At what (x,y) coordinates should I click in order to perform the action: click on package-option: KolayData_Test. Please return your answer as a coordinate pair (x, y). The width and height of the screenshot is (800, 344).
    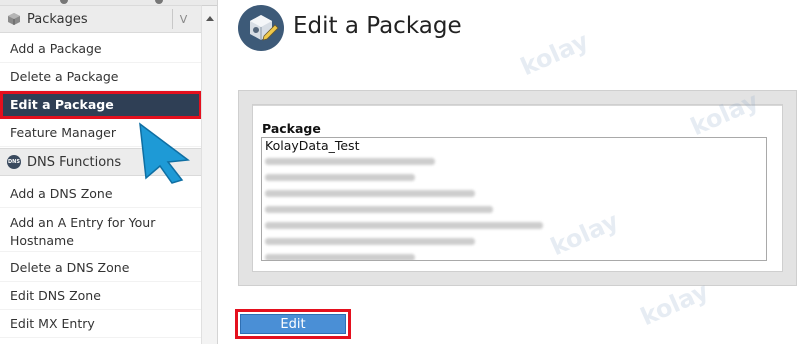
    Looking at the image, I should click on (514, 145).